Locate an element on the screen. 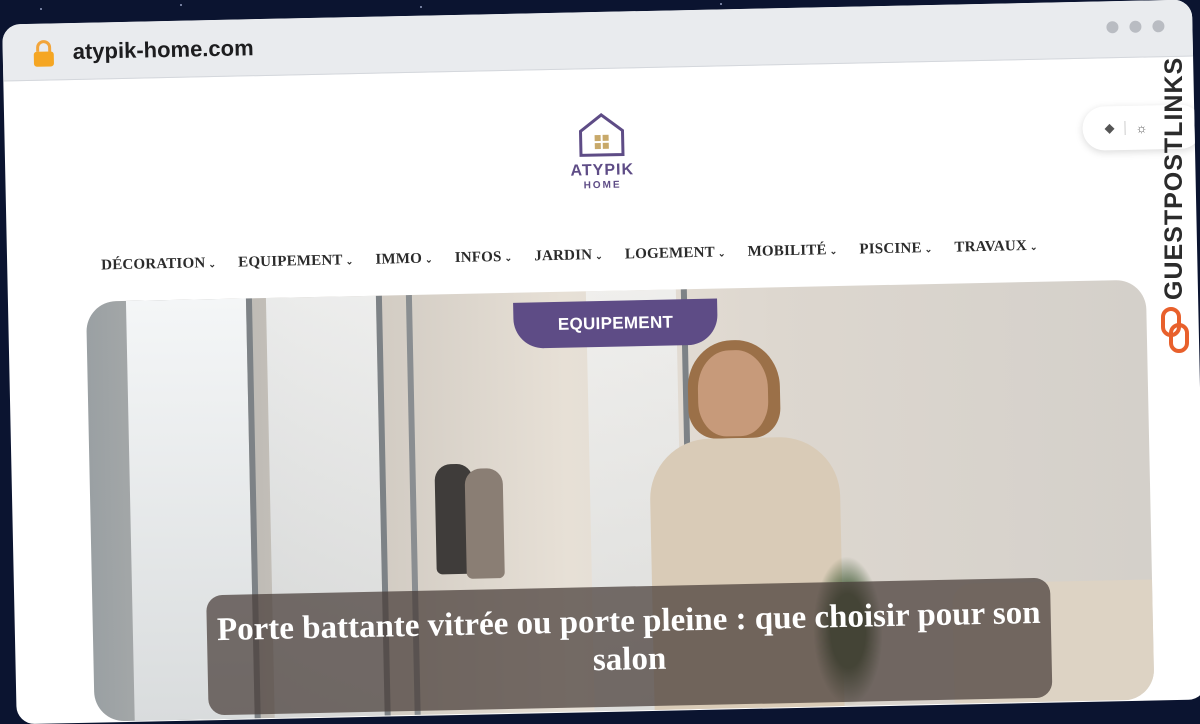 This screenshot has height=724, width=1200. lock-icon is located at coordinates (43, 56).